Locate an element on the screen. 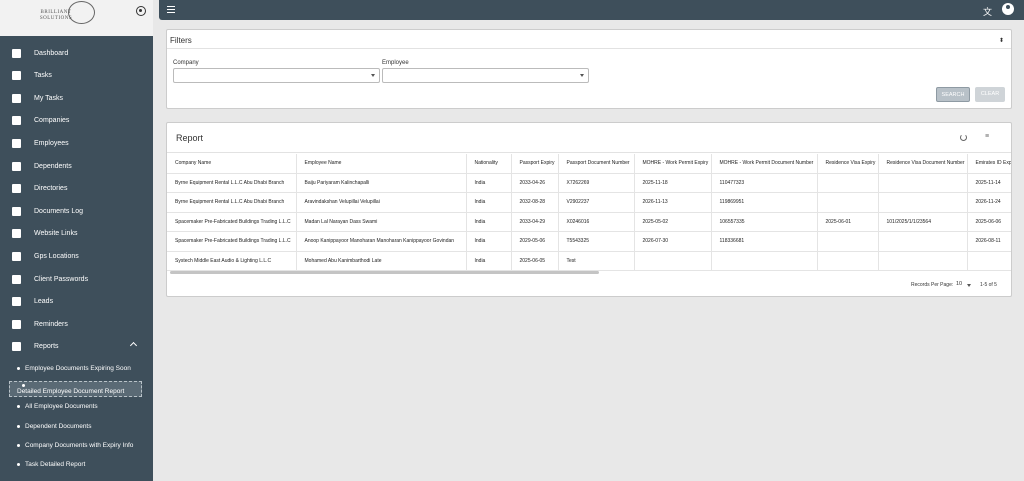  sidebar-subitem-all-employee-documents: All Employee Documents is located at coordinates (76, 407).